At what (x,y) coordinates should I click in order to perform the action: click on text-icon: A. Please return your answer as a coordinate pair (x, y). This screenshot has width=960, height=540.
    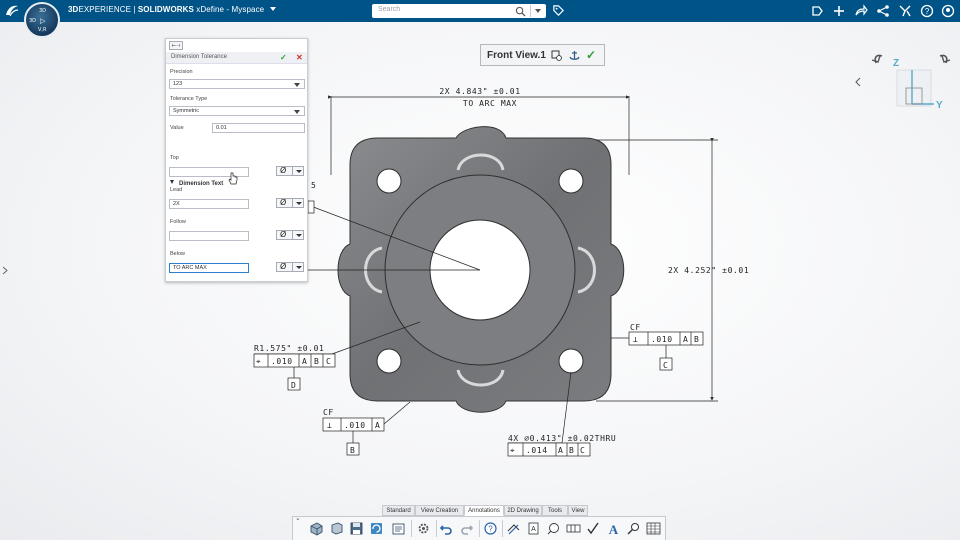
    Looking at the image, I should click on (613, 528).